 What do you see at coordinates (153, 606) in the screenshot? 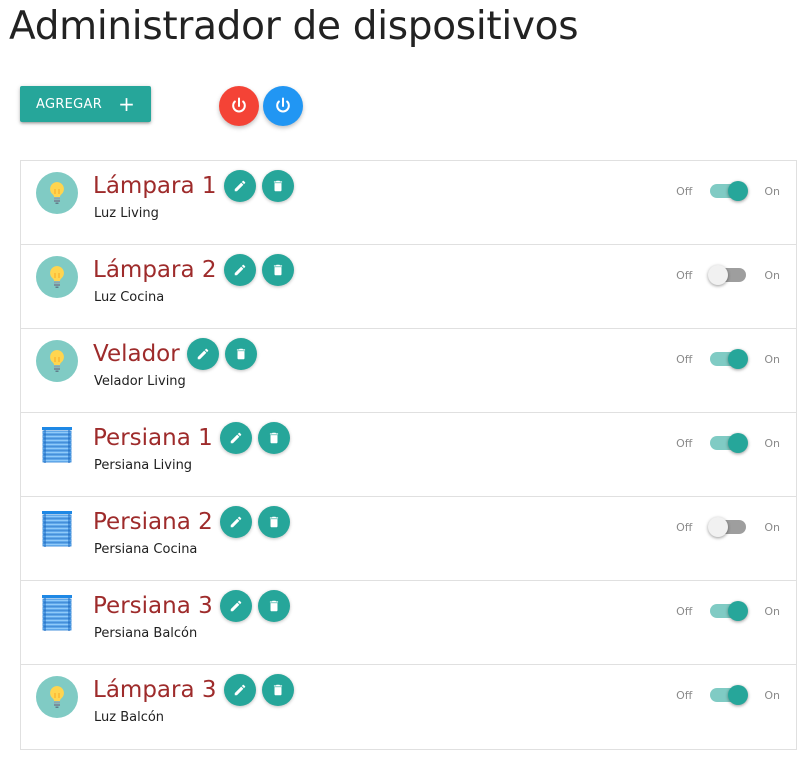
I see `device-name: Persiana 3` at bounding box center [153, 606].